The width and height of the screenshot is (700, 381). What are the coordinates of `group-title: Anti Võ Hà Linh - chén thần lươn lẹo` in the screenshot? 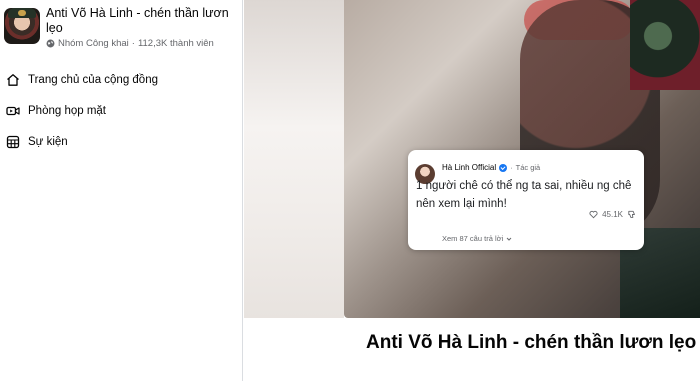 It's located at (143, 21).